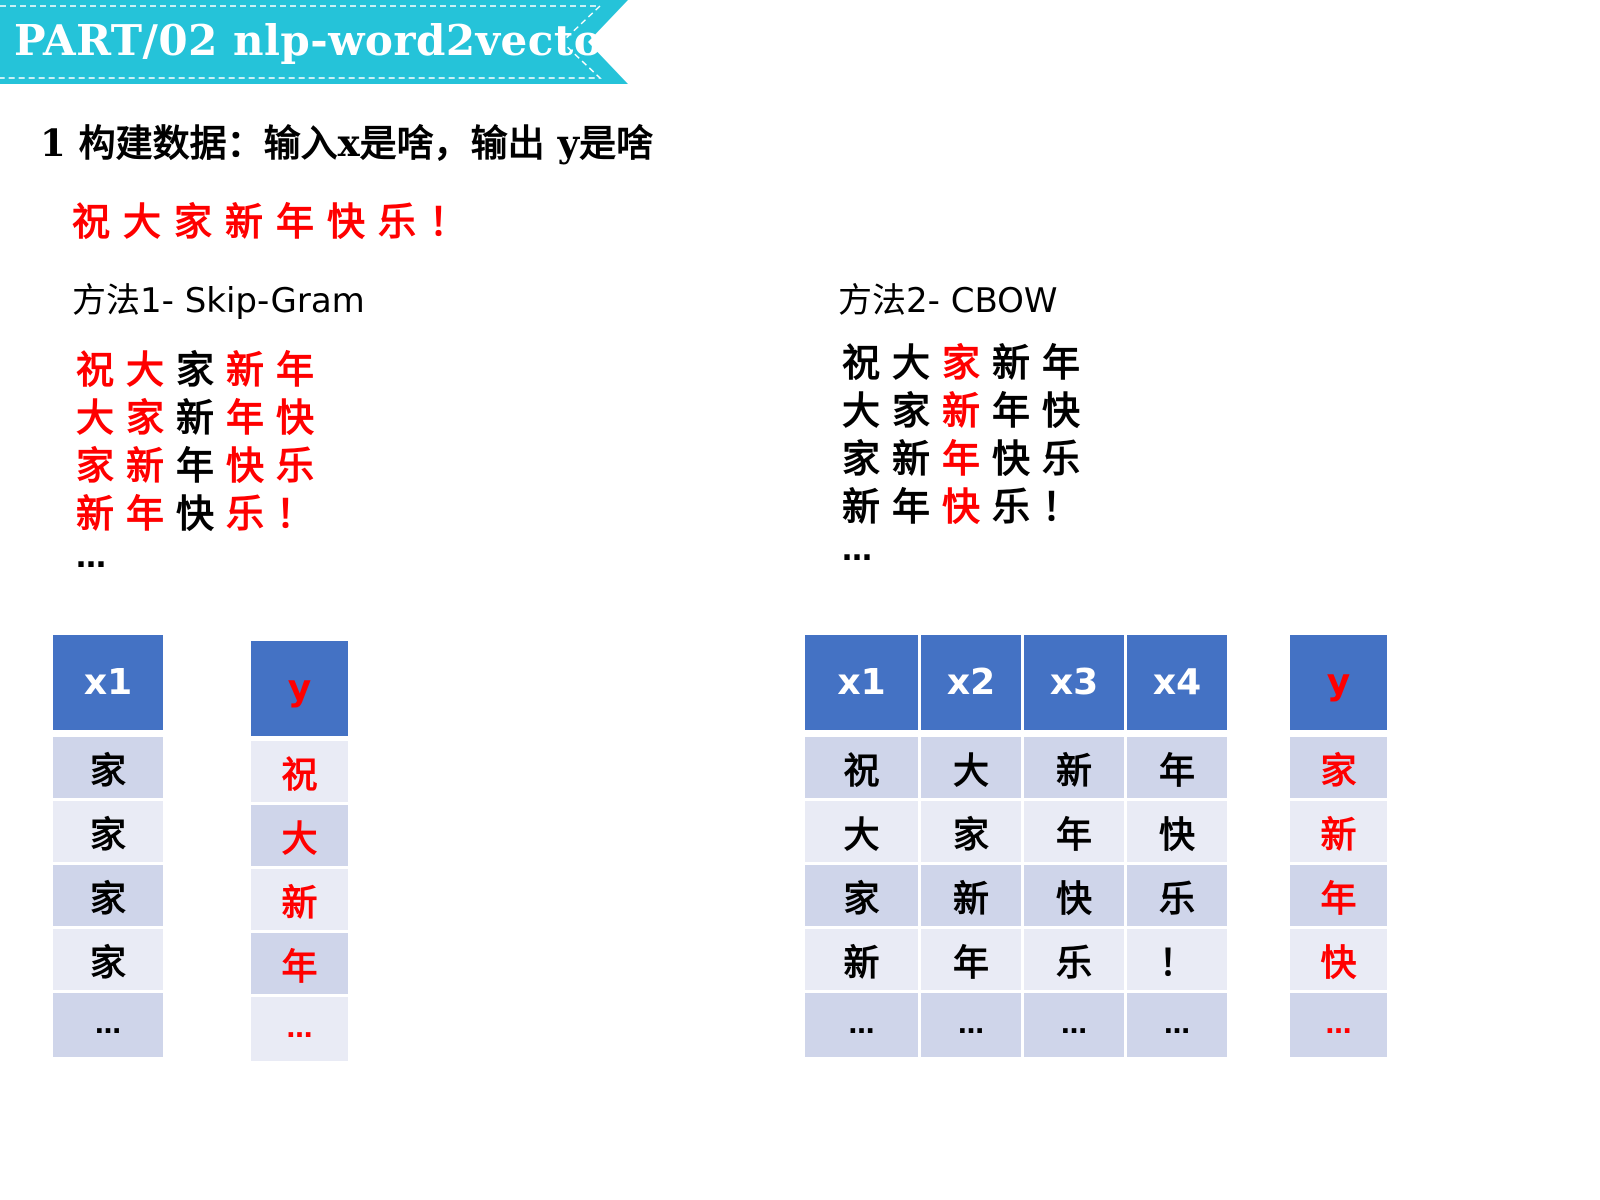 The image size is (1600, 1200). What do you see at coordinates (347, 143) in the screenshot?
I see `section-title: 1 构建数据：输入x是啥，输出 y是啥` at bounding box center [347, 143].